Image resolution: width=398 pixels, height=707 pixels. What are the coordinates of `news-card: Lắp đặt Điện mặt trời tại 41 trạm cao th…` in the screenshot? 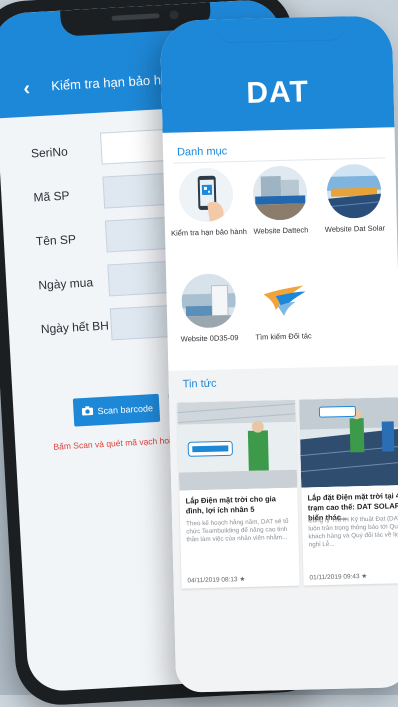 It's located at (348, 491).